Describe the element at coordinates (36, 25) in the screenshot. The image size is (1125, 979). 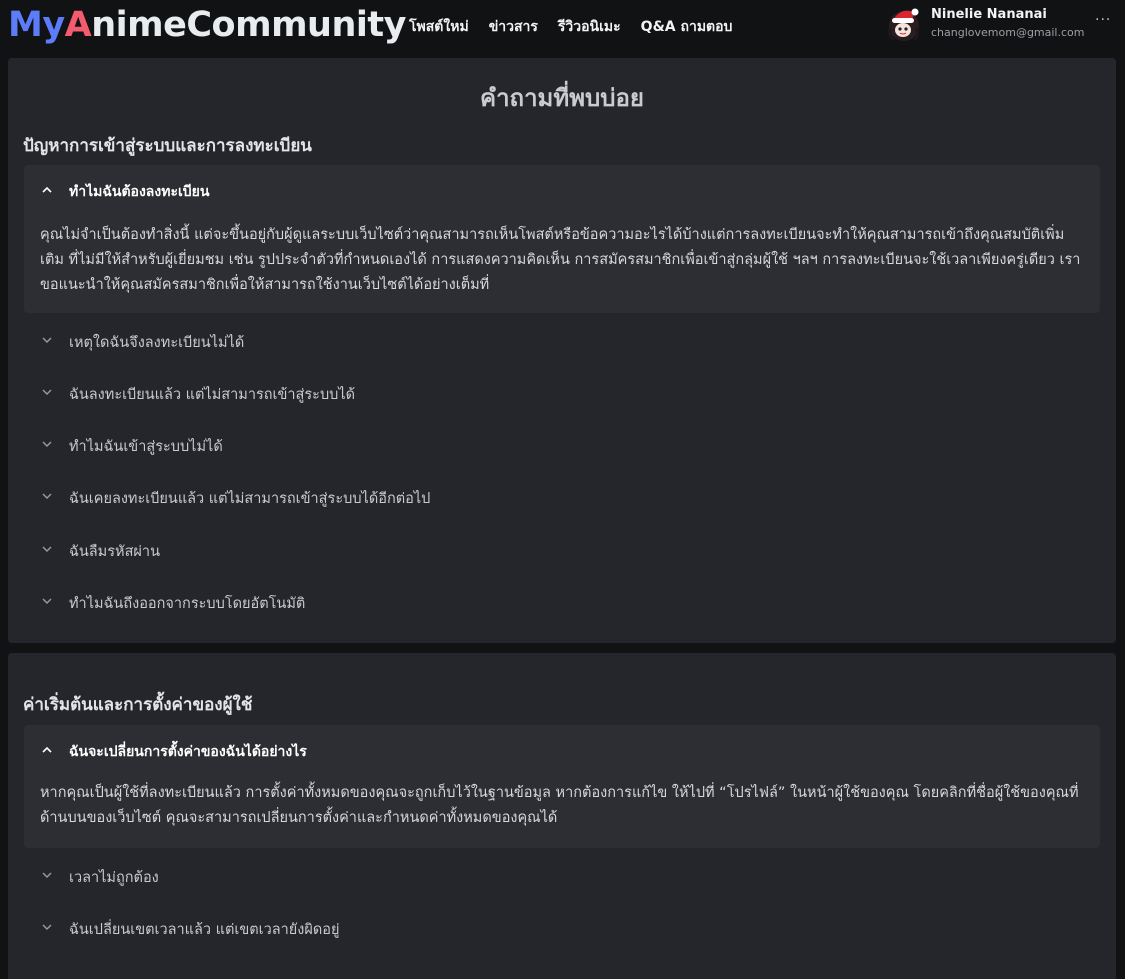
I see `logo-part-my: My` at that location.